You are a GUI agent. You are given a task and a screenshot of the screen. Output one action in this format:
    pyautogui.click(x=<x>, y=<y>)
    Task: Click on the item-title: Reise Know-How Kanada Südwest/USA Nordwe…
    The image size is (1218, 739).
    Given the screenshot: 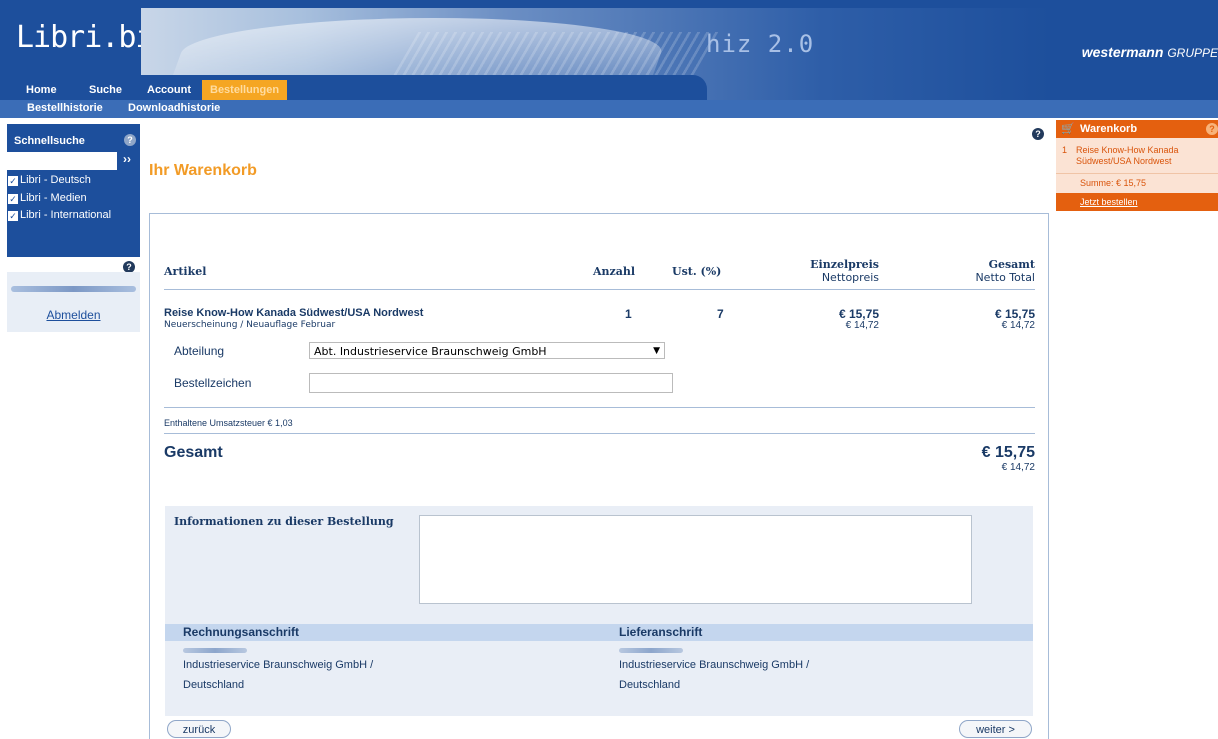 What is the action you would take?
    pyautogui.click(x=293, y=313)
    